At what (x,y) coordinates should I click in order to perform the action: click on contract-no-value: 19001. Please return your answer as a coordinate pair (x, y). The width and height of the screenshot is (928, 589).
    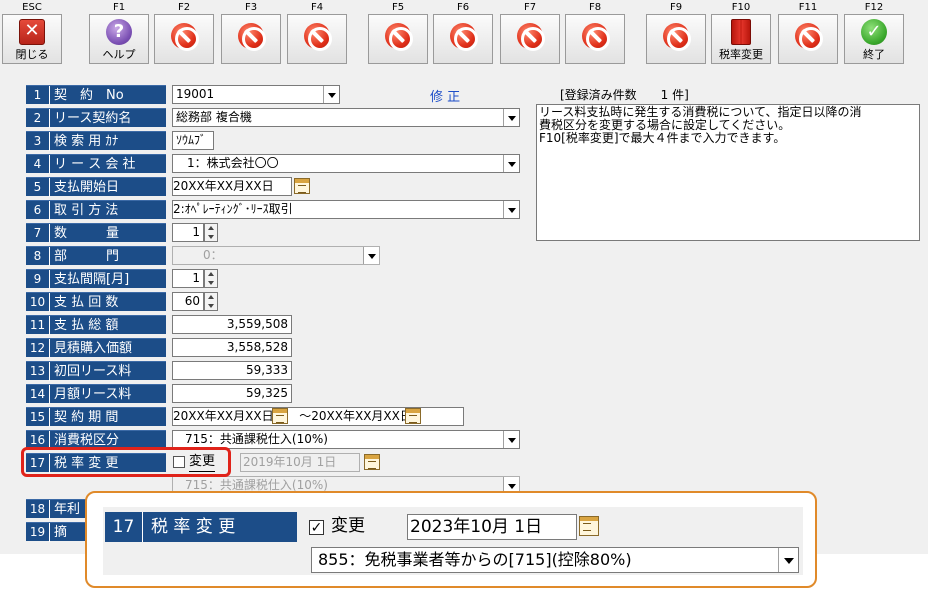
    Looking at the image, I should click on (195, 94).